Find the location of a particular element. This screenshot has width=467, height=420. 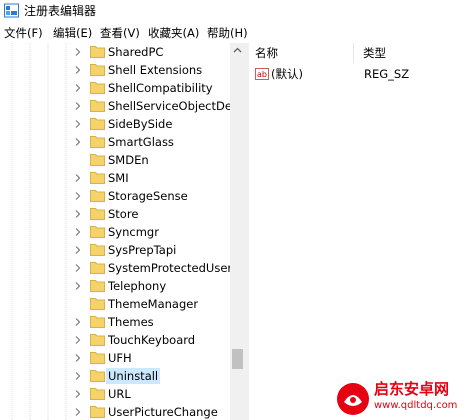

tree-item-label: SysPrepTapi is located at coordinates (142, 250).